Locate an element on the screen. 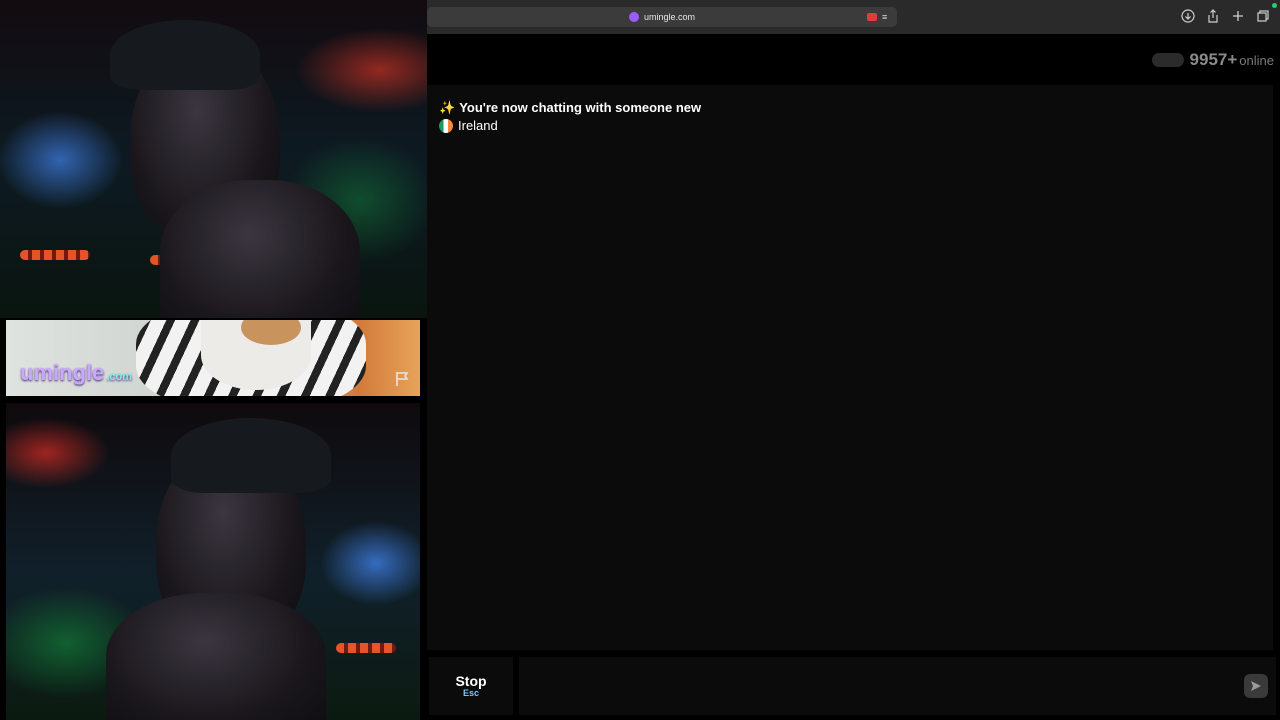 This screenshot has height=720, width=1280. sparkles-icon: ✨ is located at coordinates (447, 107).